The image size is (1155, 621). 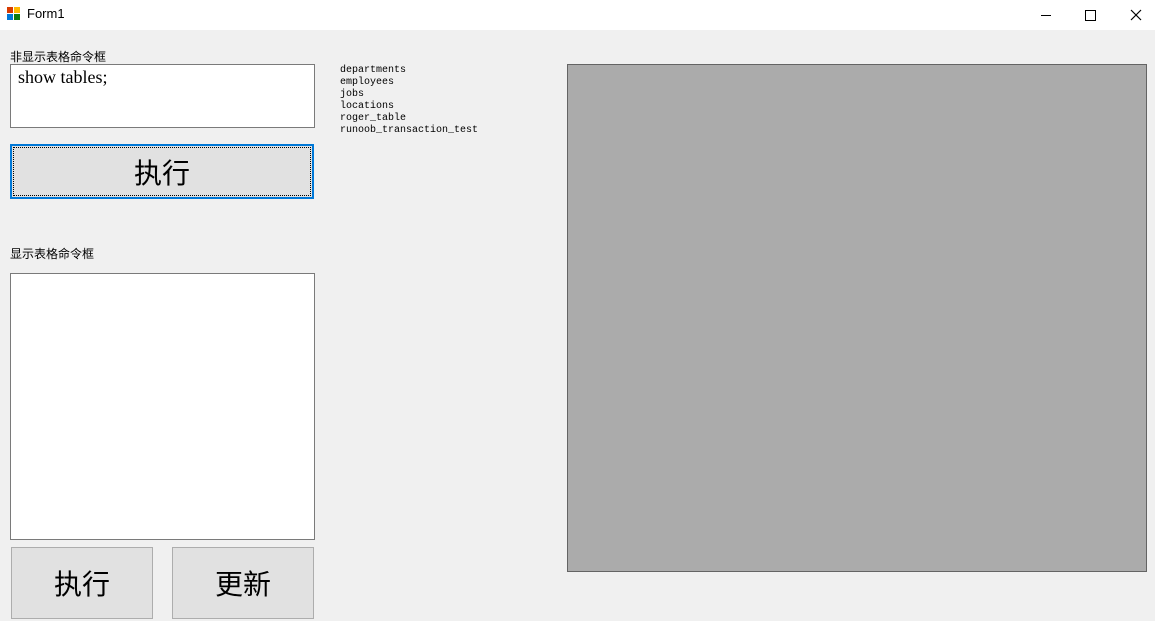 I want to click on update-button: 更新, so click(x=243, y=583).